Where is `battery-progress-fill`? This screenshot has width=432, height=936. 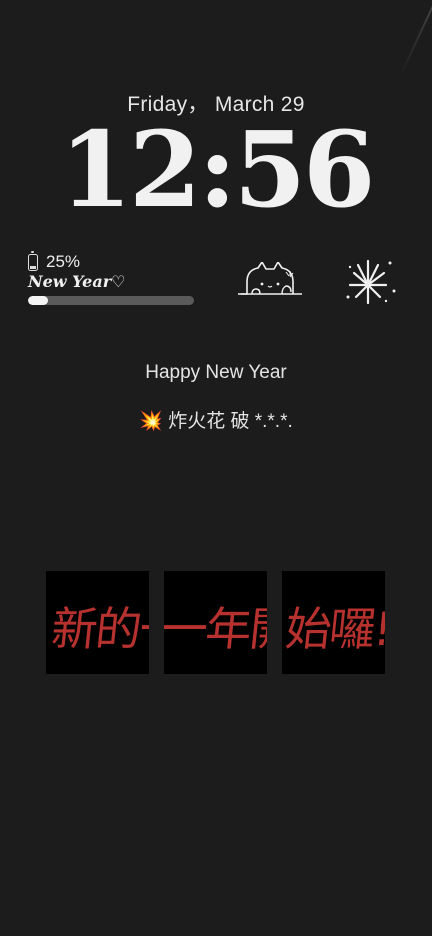
battery-progress-fill is located at coordinates (38, 300).